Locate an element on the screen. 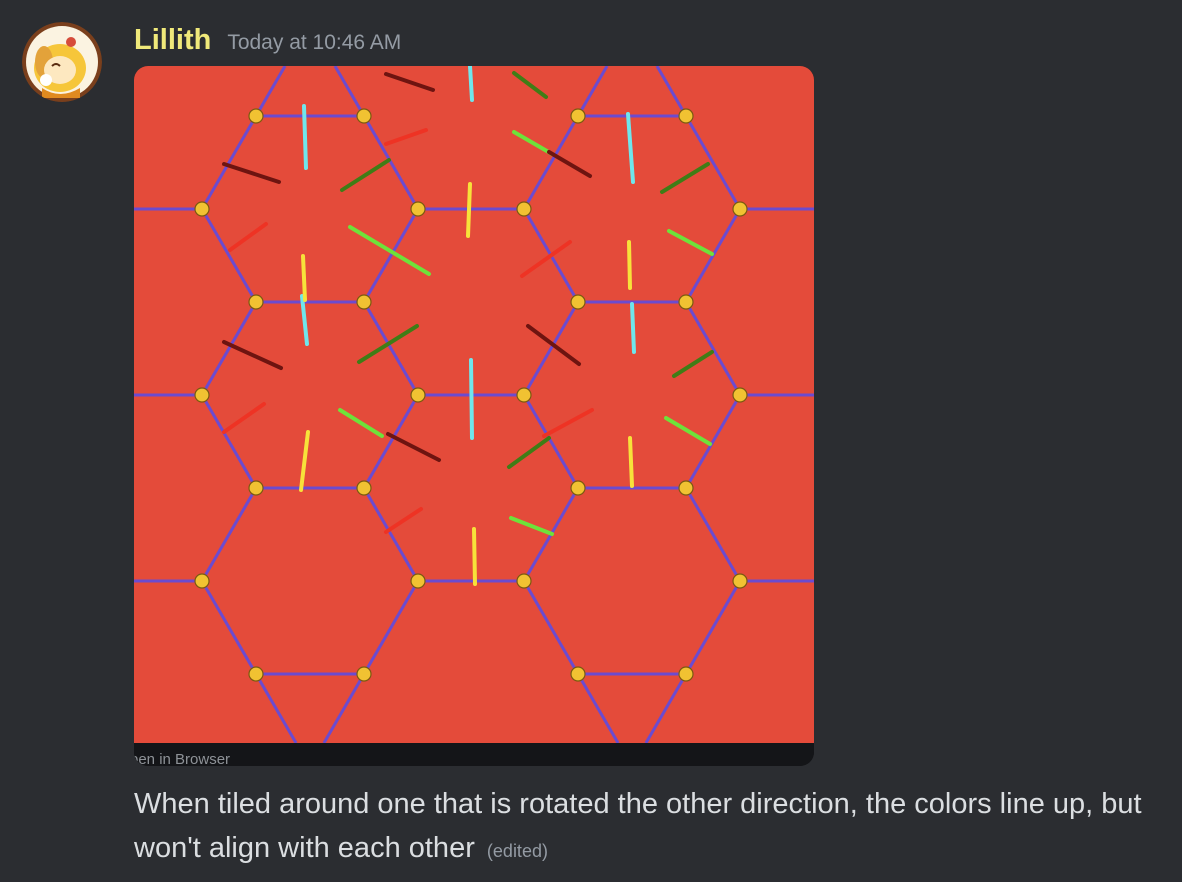 The image size is (1182, 882). user-avatar is located at coordinates (62, 62).